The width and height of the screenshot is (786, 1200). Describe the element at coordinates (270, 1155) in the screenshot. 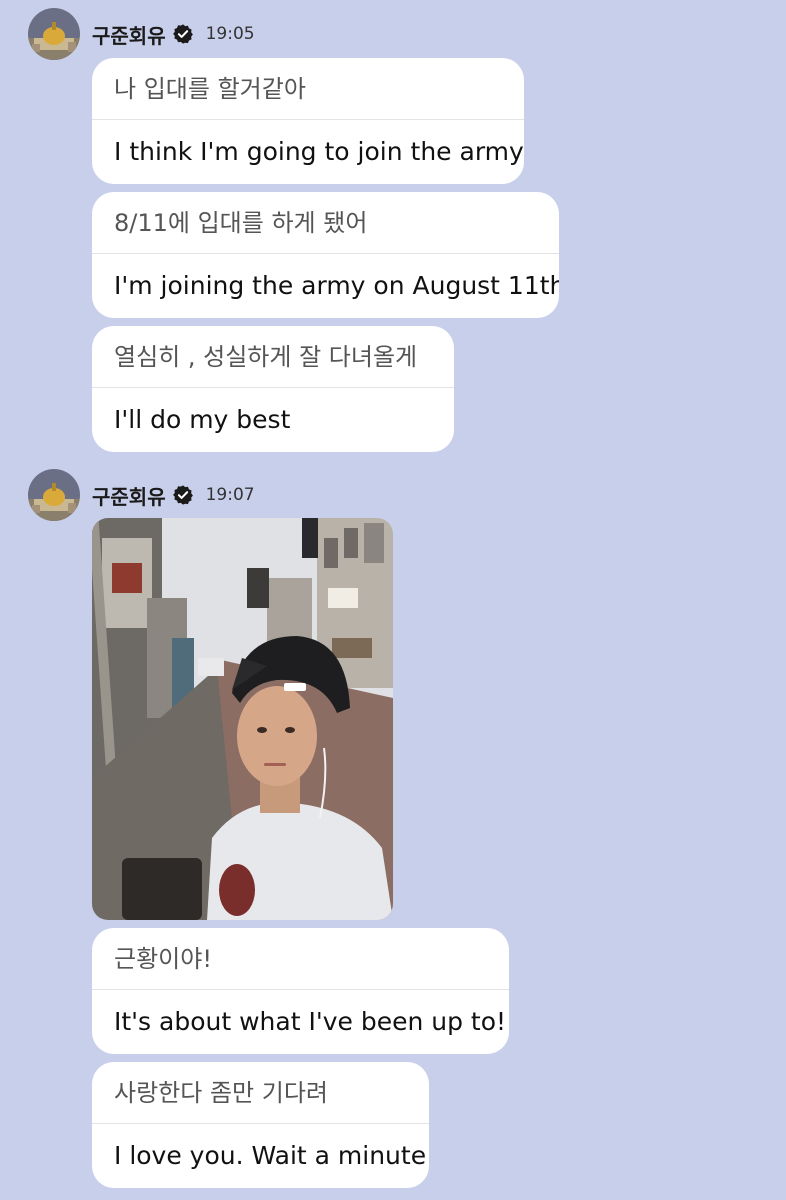

I see `translation-text: I love you. Wait a minute` at that location.